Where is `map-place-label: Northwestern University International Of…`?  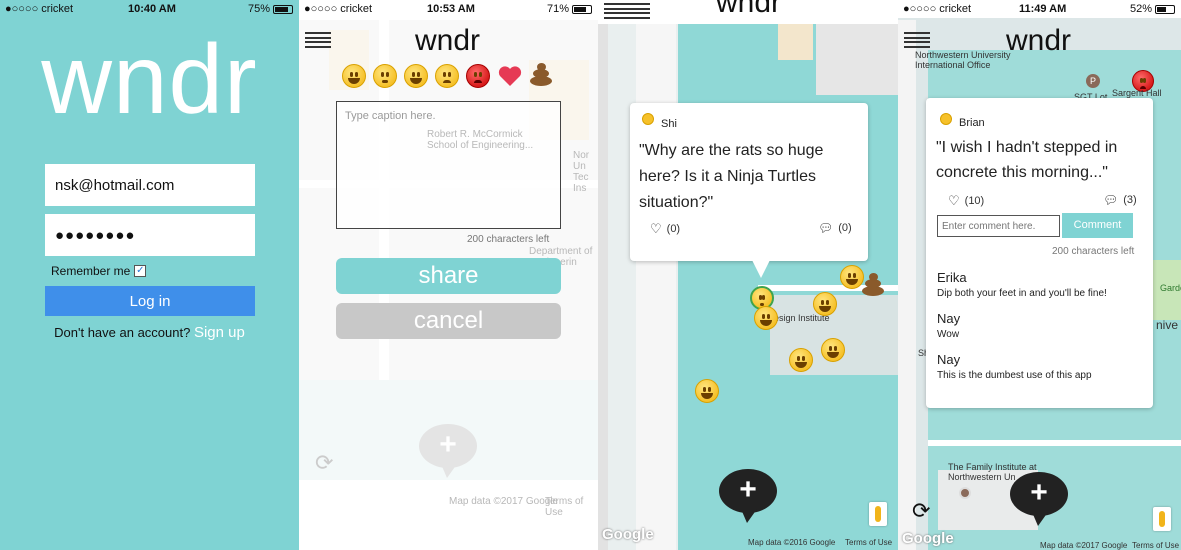 map-place-label: Northwestern University International Of… is located at coordinates (963, 60).